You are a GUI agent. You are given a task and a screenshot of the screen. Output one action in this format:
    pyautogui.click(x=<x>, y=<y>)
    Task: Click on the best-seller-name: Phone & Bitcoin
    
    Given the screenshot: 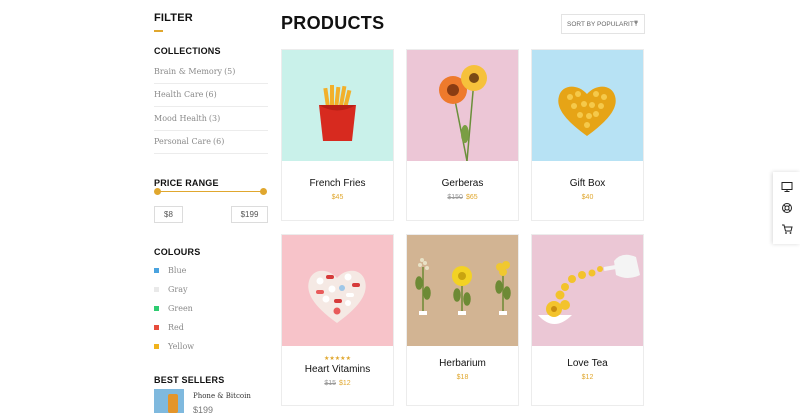 What is the action you would take?
    pyautogui.click(x=222, y=396)
    